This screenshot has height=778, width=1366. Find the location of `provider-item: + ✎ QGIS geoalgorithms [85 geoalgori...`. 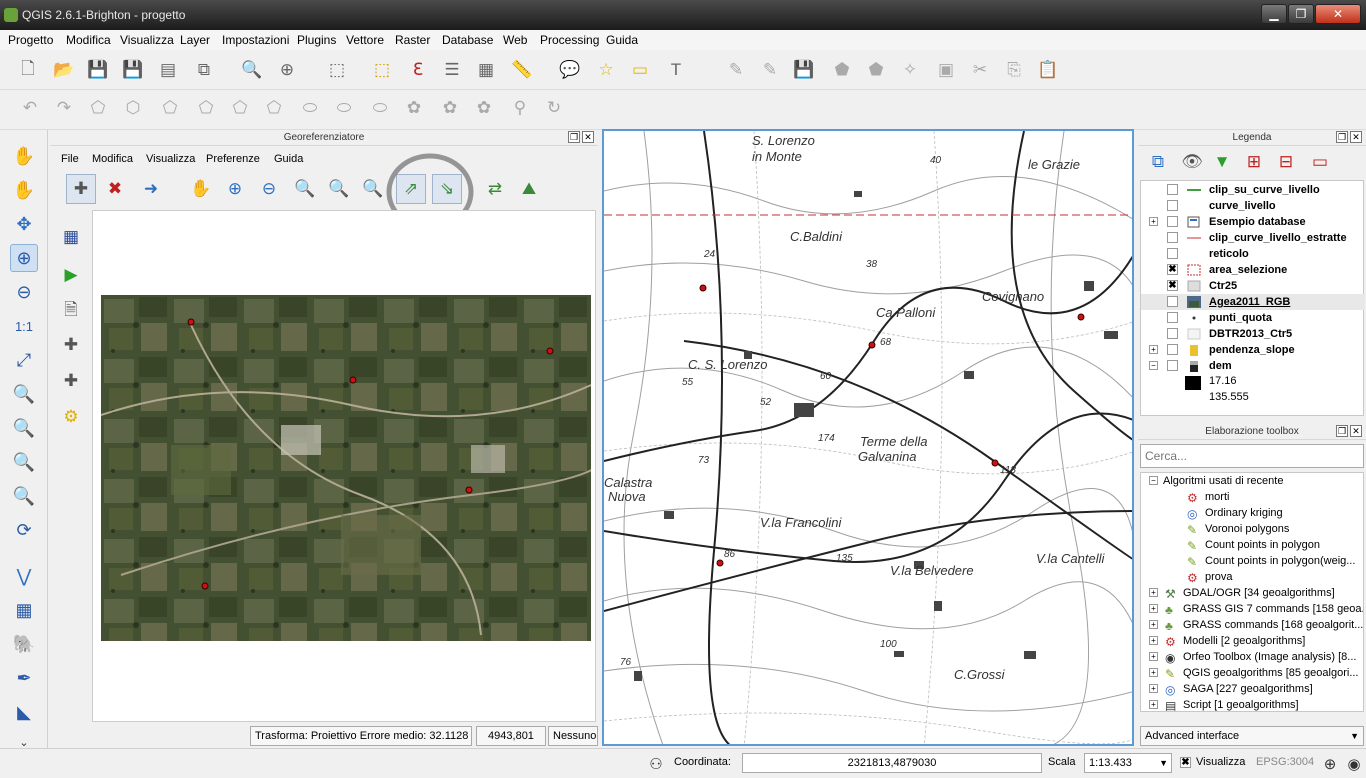

provider-item: + ✎ QGIS geoalgorithms [85 geoalgori... is located at coordinates (1252, 673).